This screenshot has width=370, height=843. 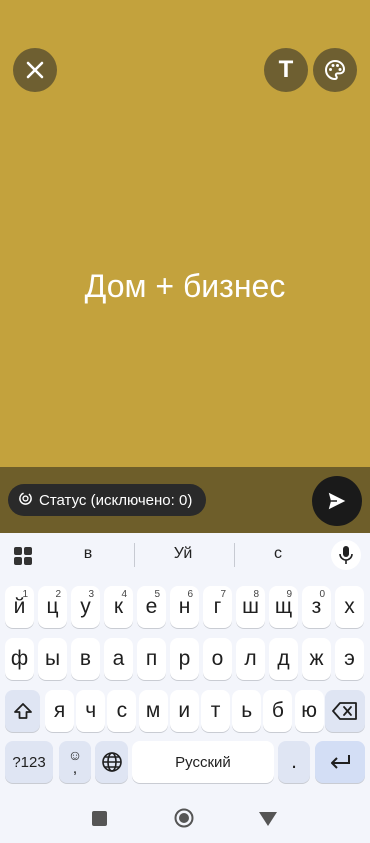 I want to click on text-icon: T, so click(x=286, y=69).